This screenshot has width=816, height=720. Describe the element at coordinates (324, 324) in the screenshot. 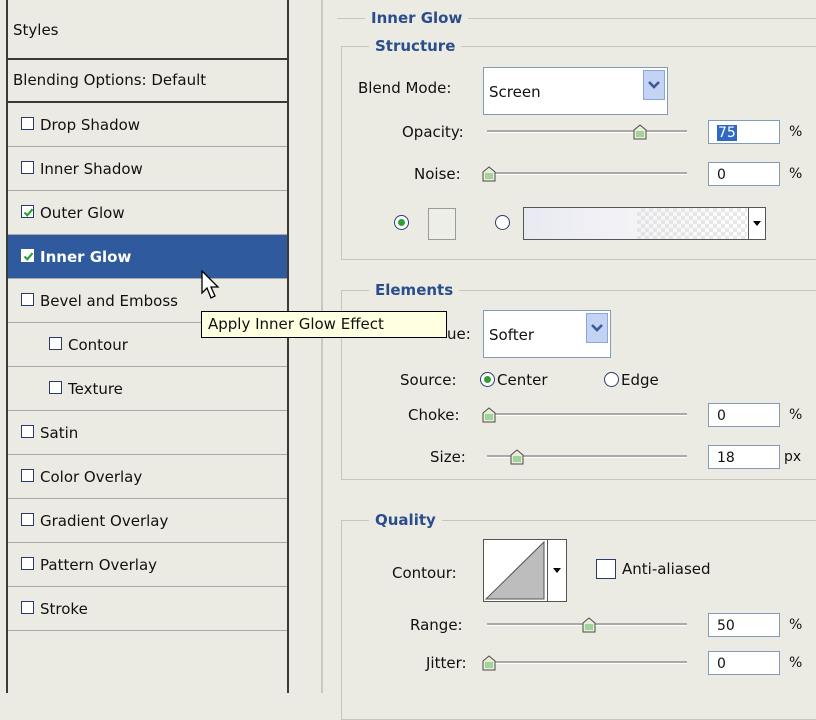

I see `tooltip: Apply Inner Glow Effect` at that location.